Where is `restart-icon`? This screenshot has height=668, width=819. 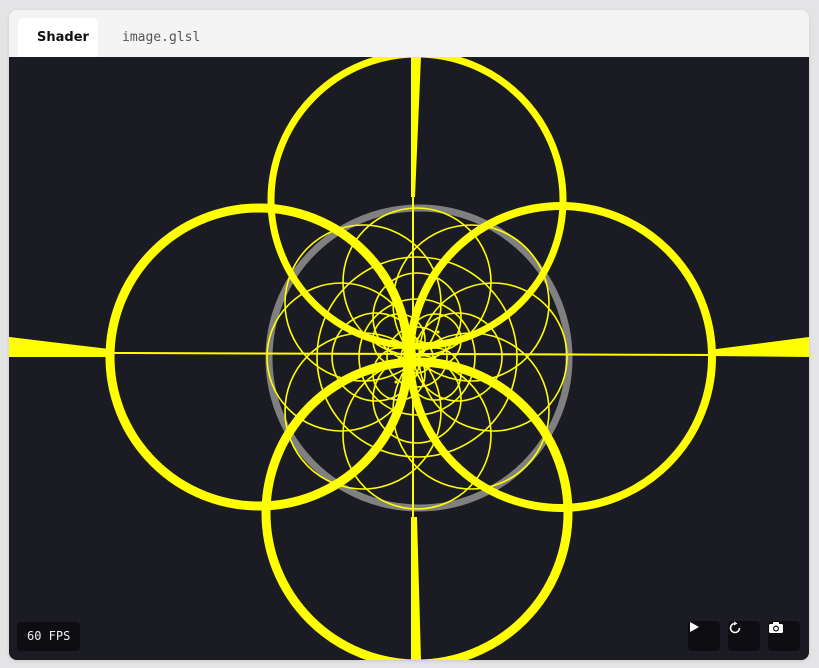 restart-icon is located at coordinates (735, 627).